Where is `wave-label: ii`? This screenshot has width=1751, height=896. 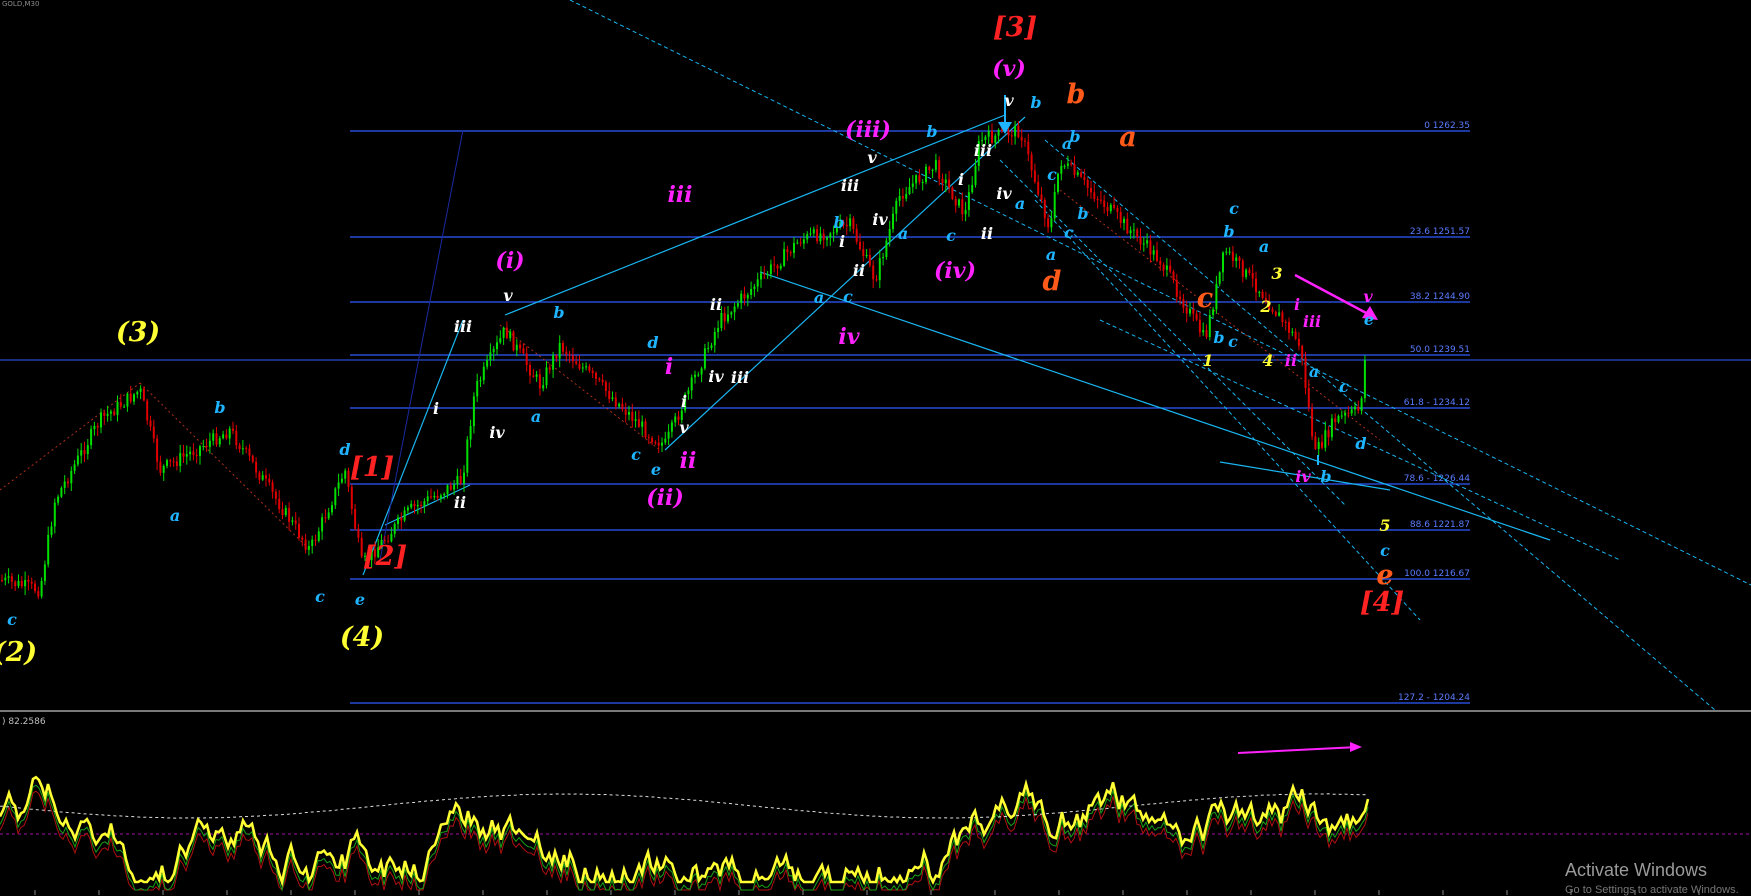
wave-label: ii is located at coordinates (460, 502).